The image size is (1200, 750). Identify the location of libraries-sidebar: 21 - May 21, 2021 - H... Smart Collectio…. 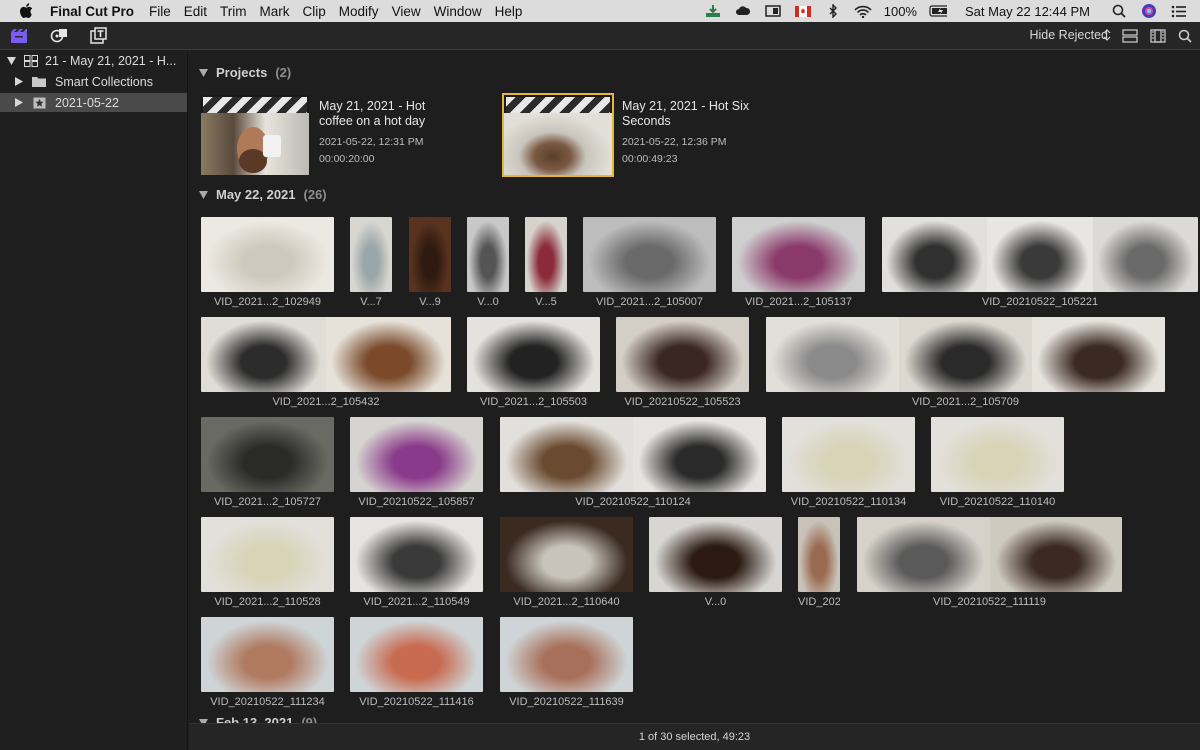
(94, 400).